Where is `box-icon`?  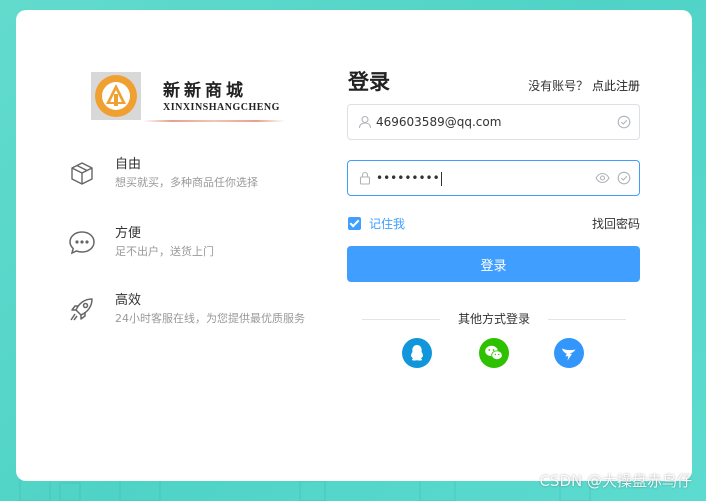 box-icon is located at coordinates (82, 173).